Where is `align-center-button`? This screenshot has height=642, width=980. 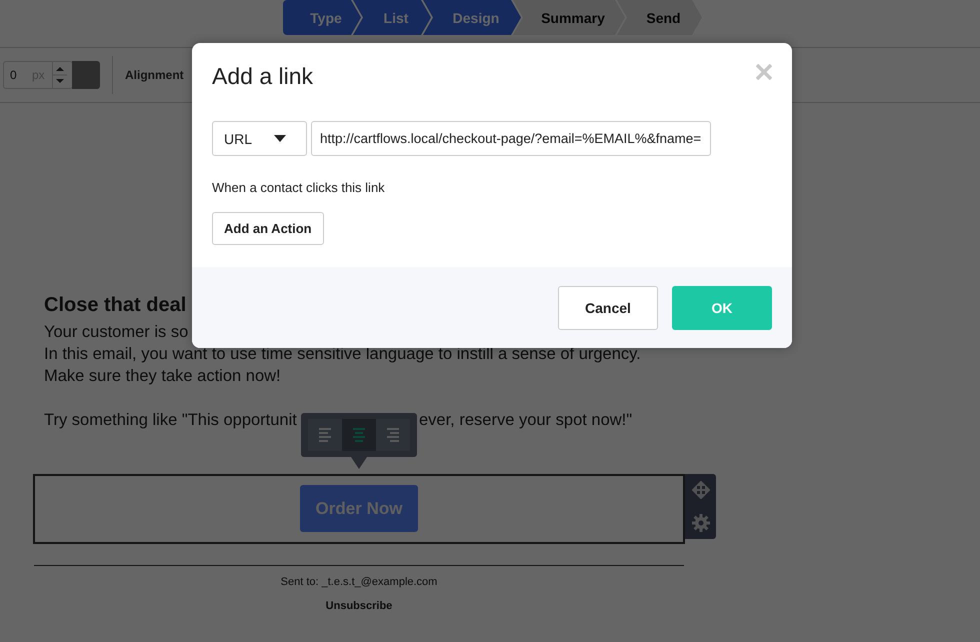 align-center-button is located at coordinates (359, 435).